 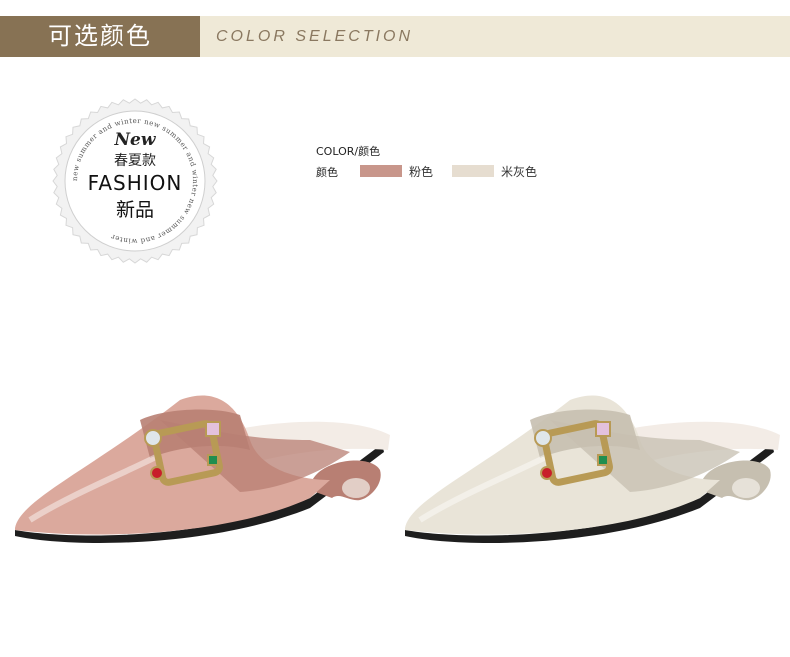 What do you see at coordinates (421, 172) in the screenshot?
I see `color-name-pink: 粉色` at bounding box center [421, 172].